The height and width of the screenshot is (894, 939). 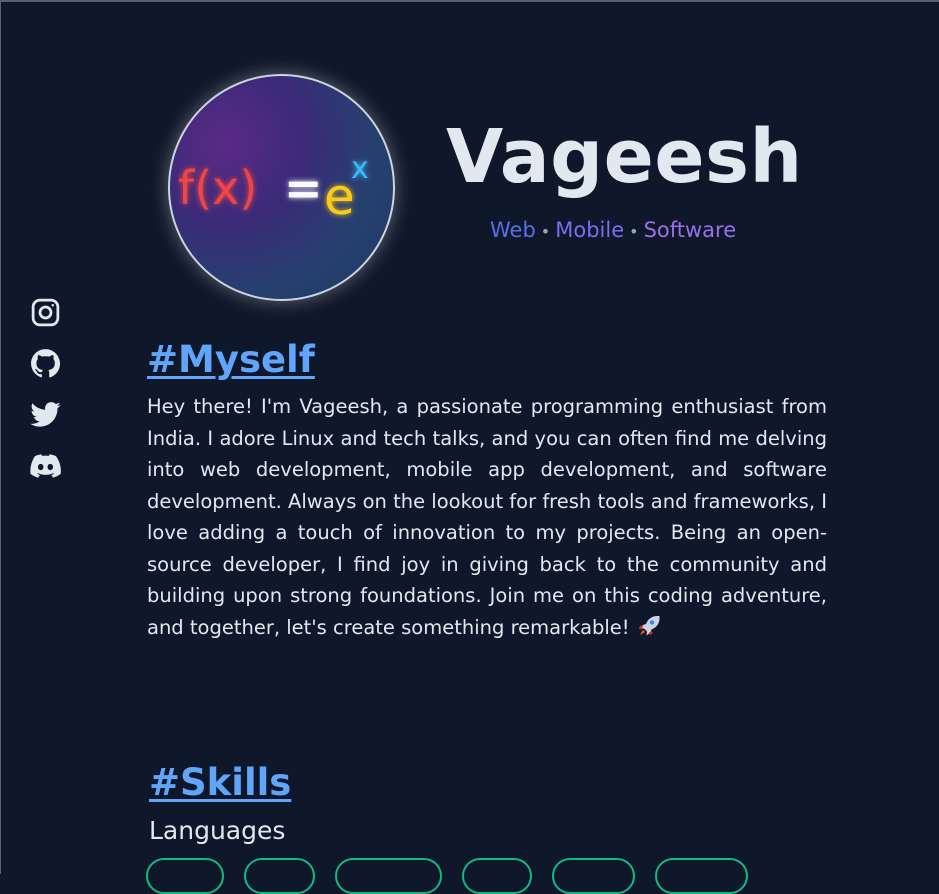 What do you see at coordinates (590, 230) in the screenshot?
I see `tagline-mobile: Mobile` at bounding box center [590, 230].